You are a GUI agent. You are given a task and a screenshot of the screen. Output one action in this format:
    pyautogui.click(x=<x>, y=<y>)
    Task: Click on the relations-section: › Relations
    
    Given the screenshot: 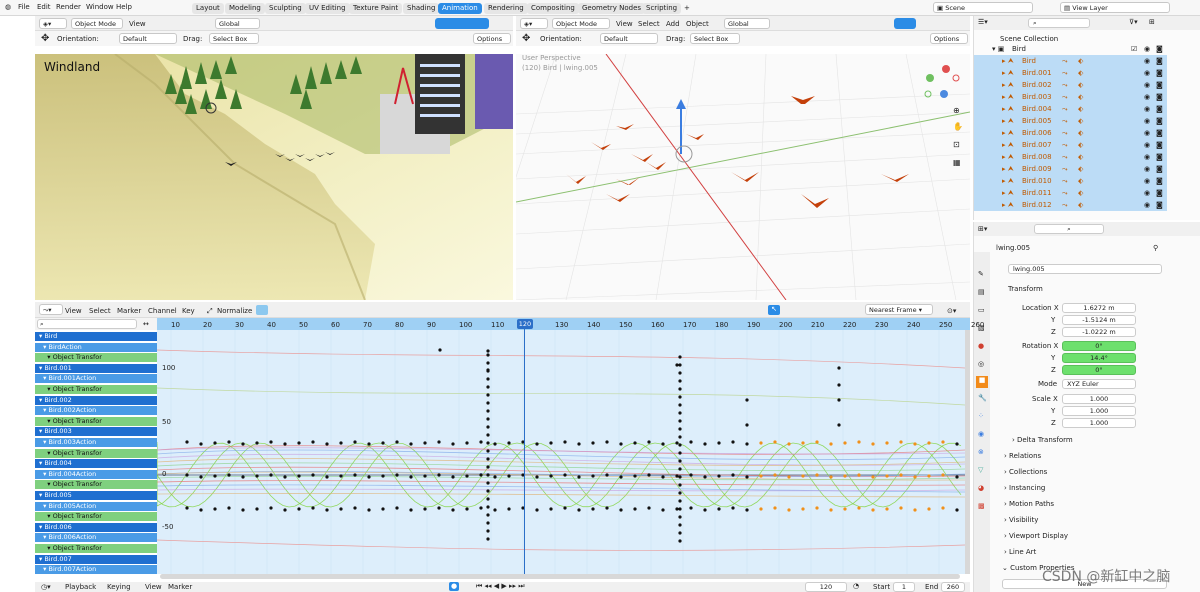 What is the action you would take?
    pyautogui.click(x=1022, y=456)
    